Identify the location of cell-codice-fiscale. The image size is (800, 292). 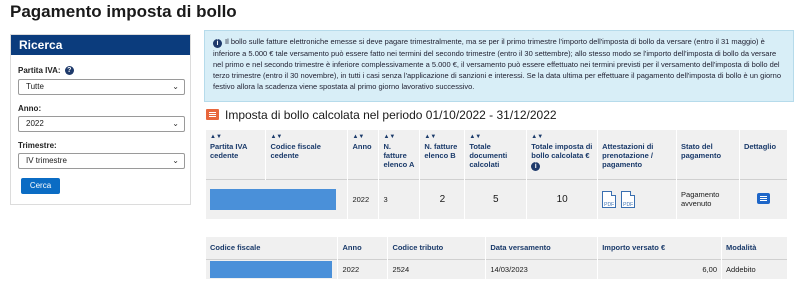
(272, 268).